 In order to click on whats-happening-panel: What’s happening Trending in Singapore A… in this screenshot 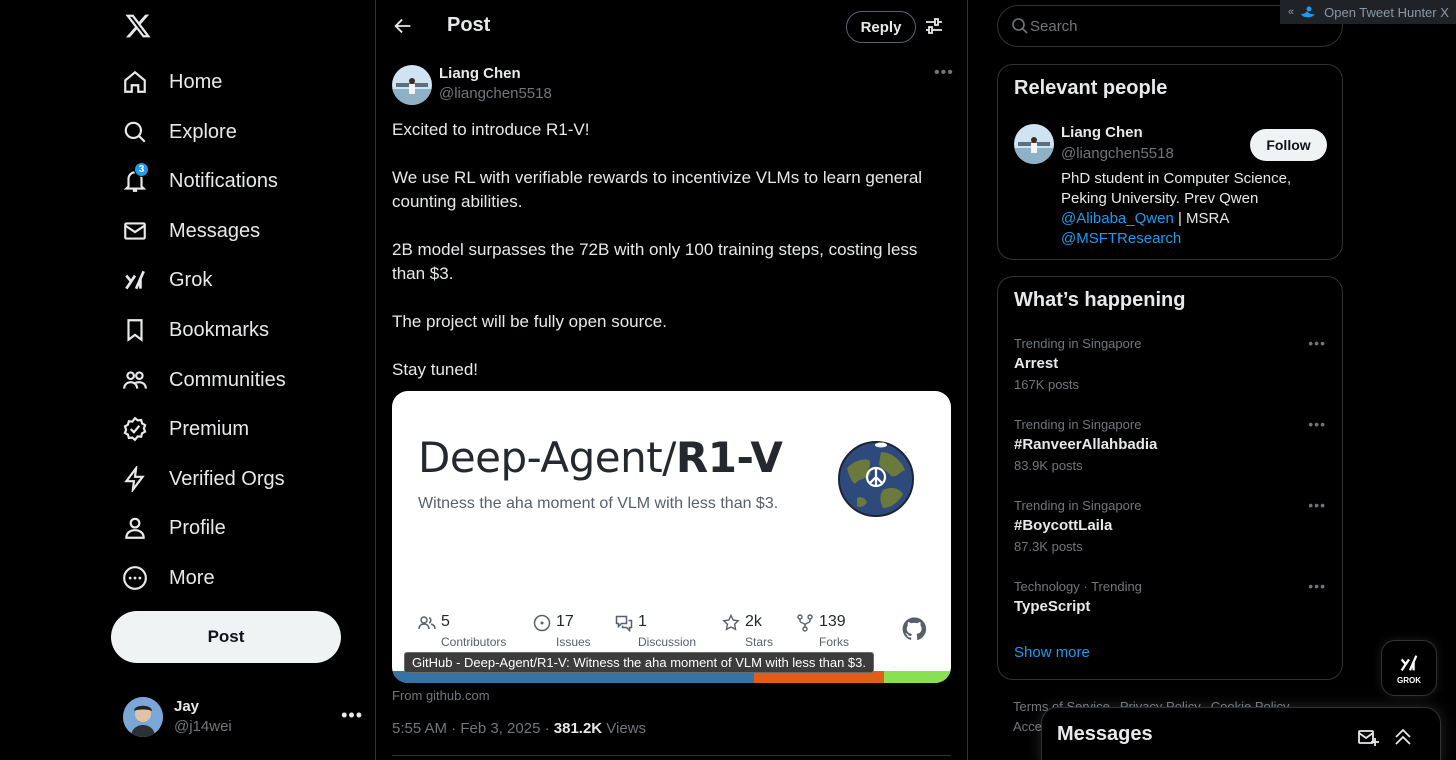, I will do `click(1170, 478)`.